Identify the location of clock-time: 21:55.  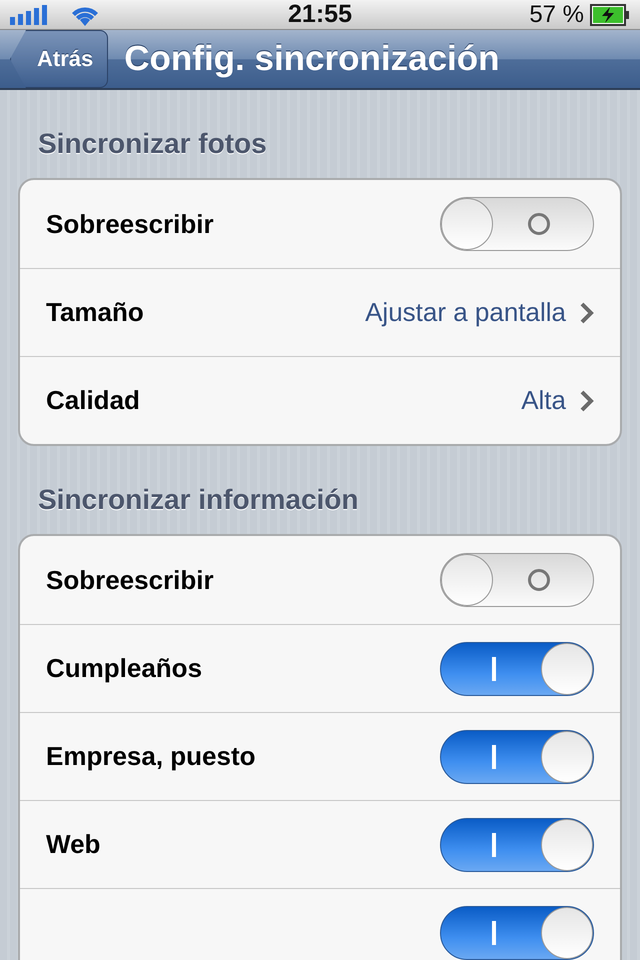
(320, 14).